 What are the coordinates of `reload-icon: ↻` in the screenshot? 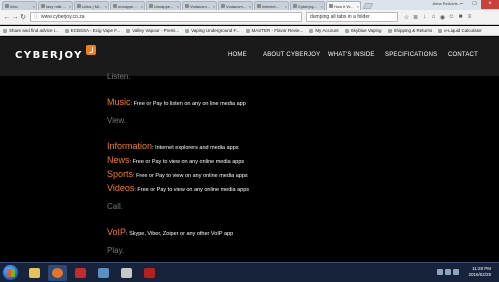 It's located at (23, 17).